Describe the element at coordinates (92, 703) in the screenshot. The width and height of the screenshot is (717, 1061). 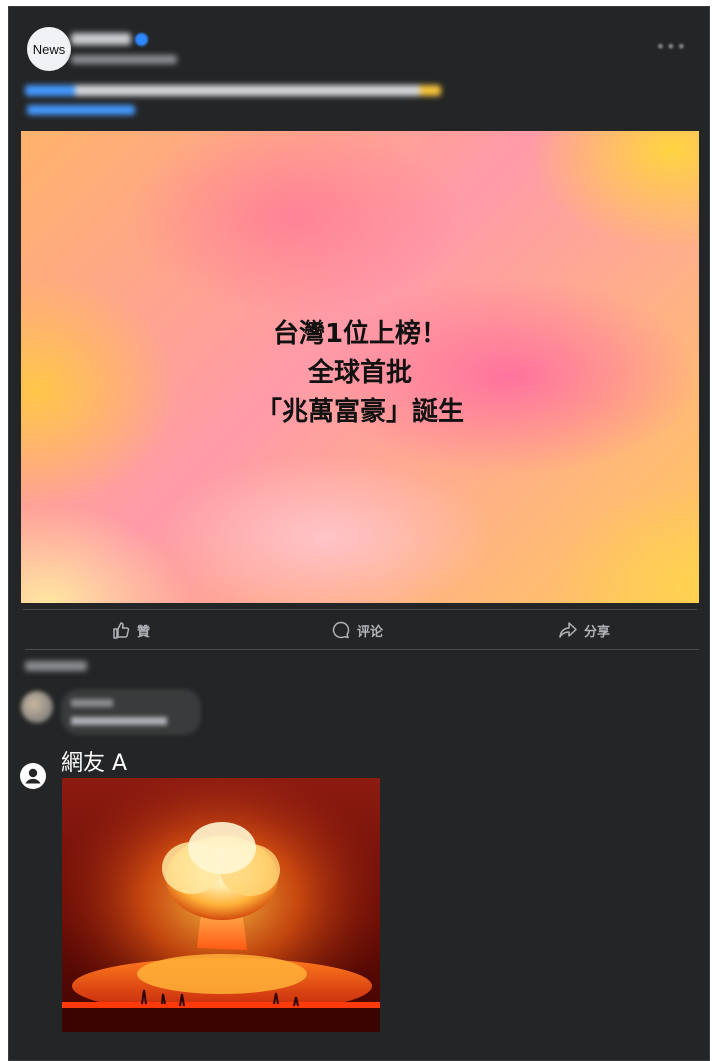
I see `commenter-name-blurred` at that location.